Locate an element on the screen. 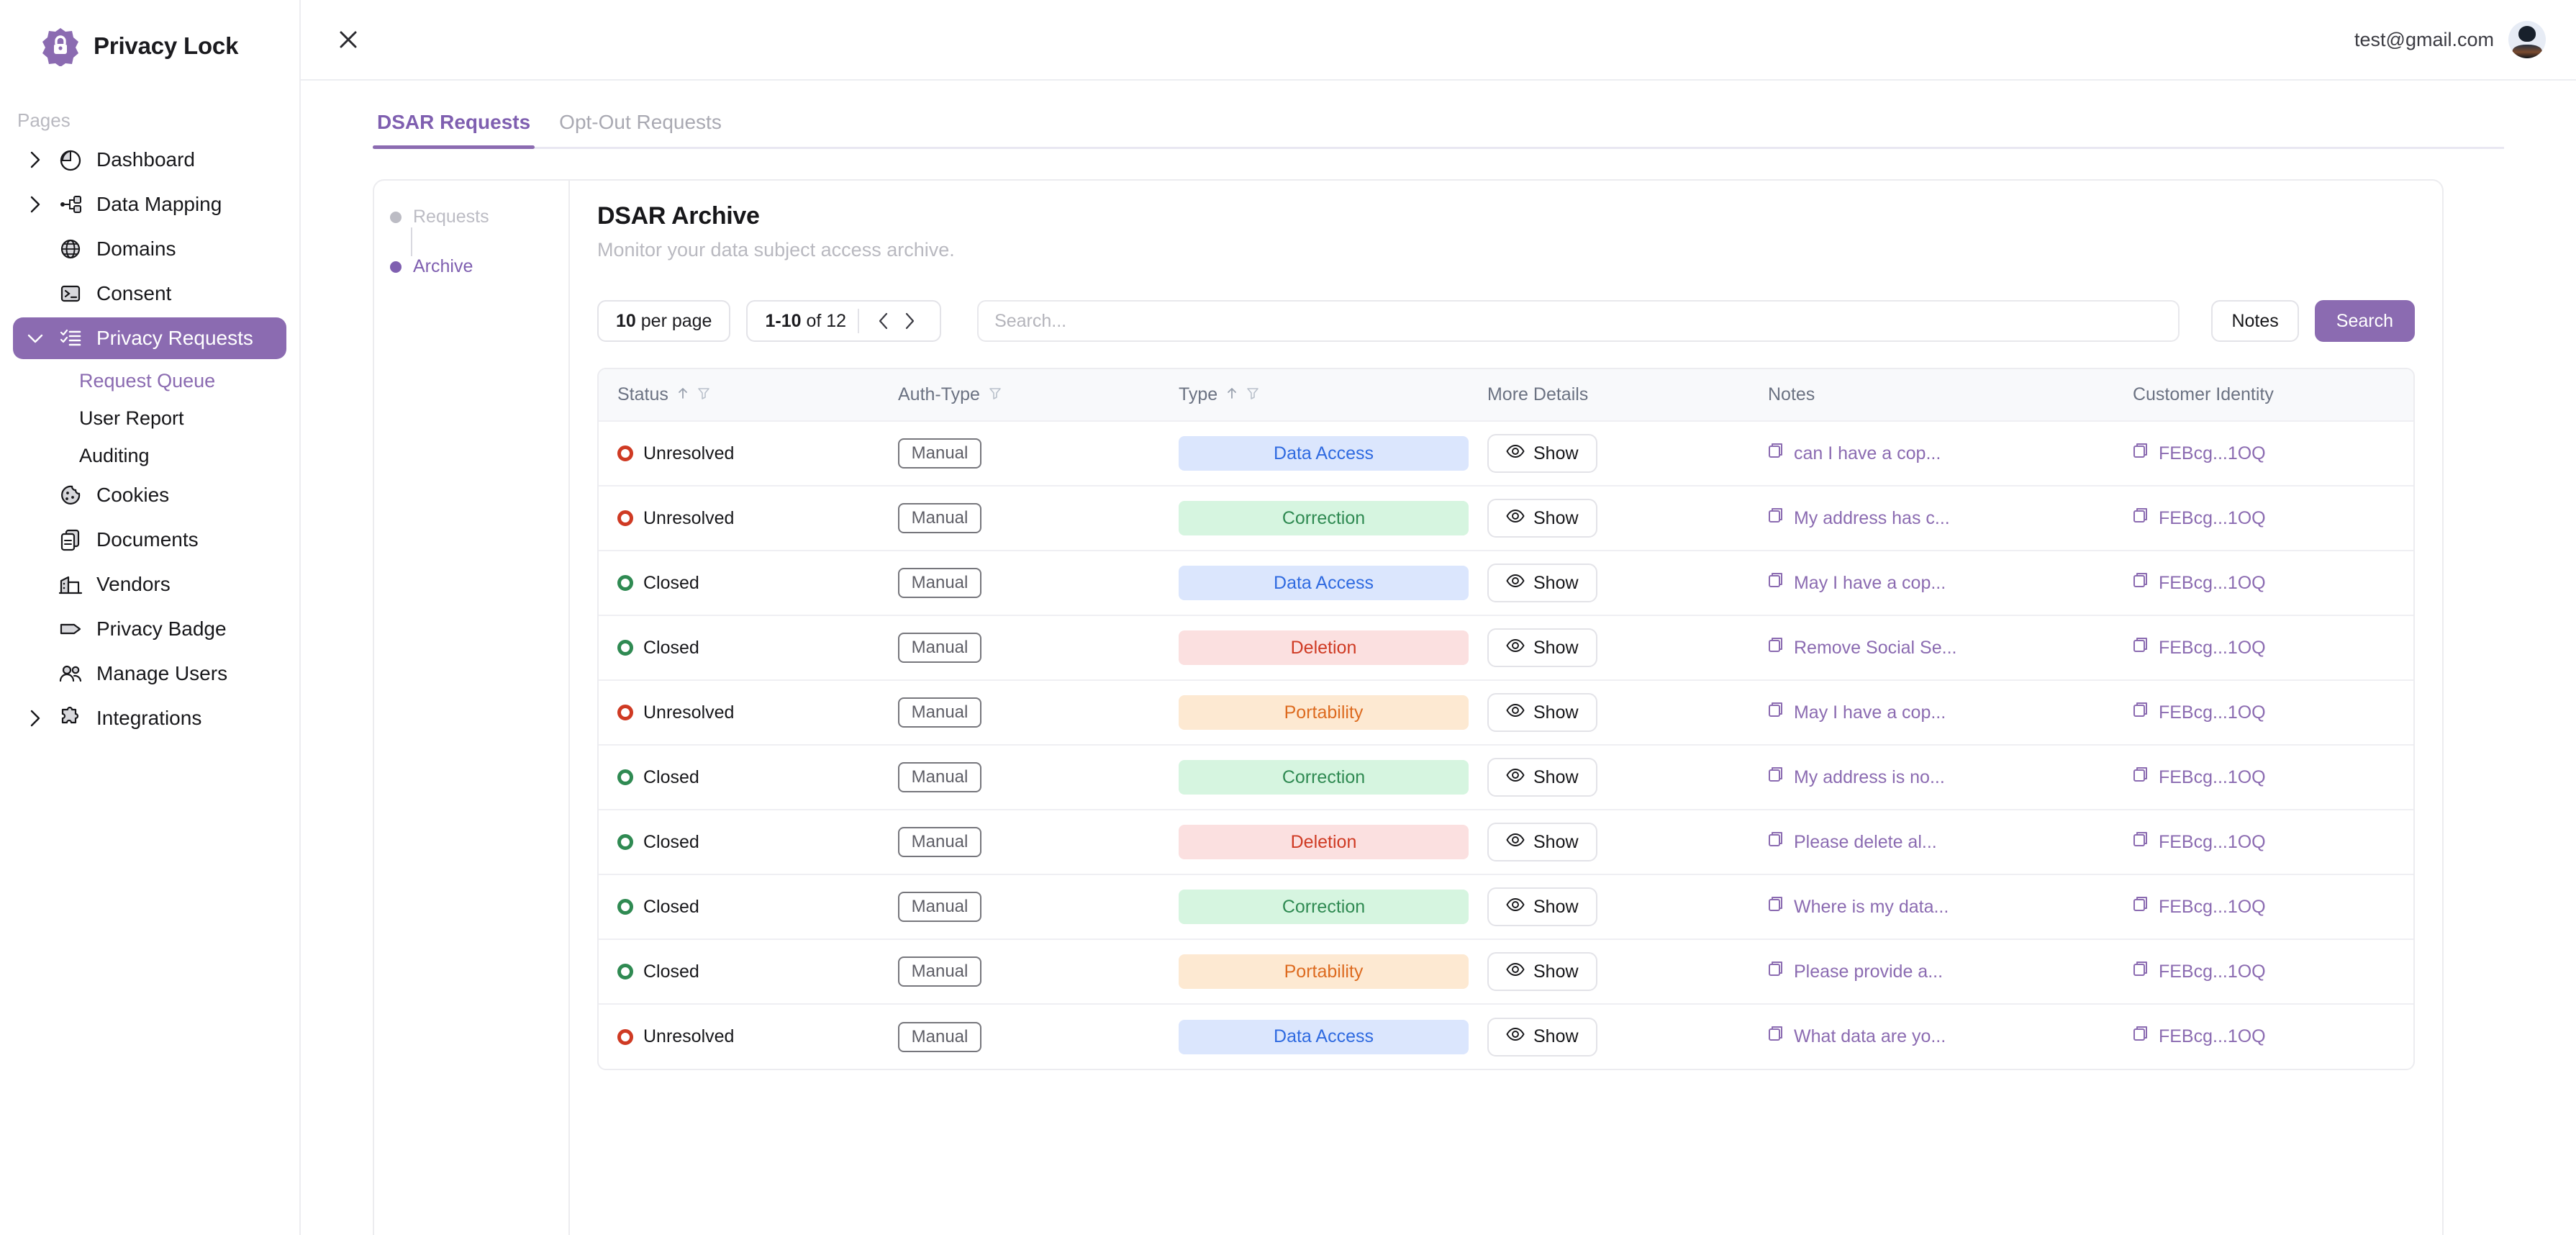  col-auth-type: Auth-Type is located at coordinates (1019, 395).